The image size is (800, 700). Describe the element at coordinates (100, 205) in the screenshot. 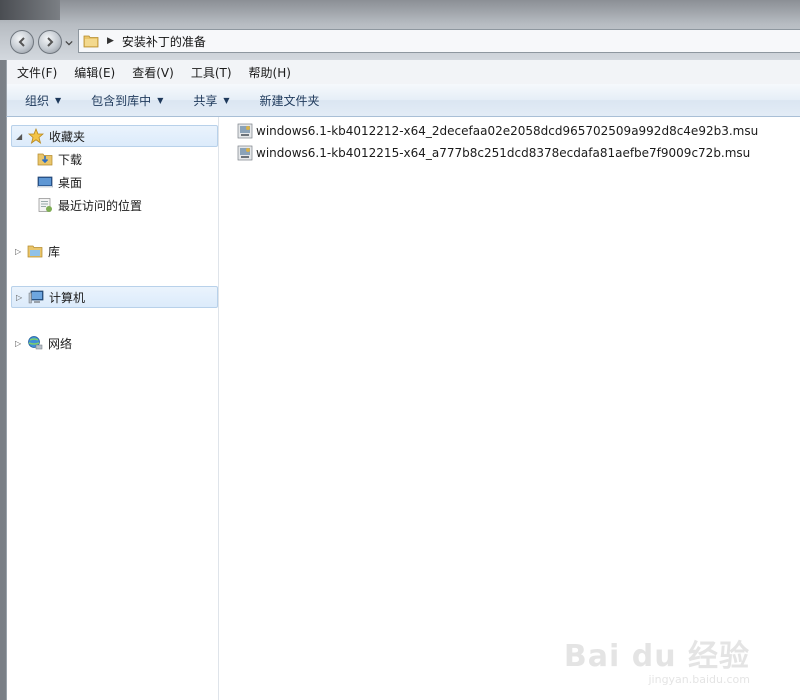

I see `nav-item-label: 最近访问的位置` at that location.